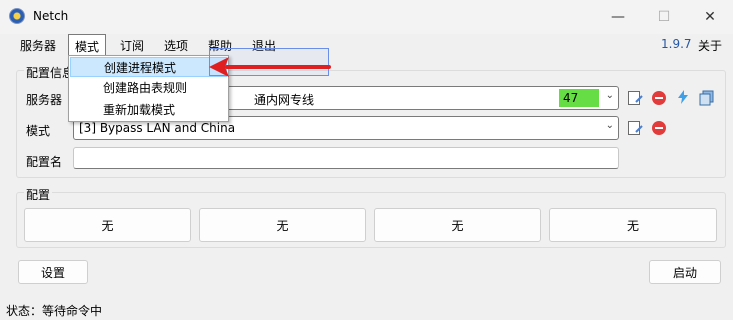 The width and height of the screenshot is (733, 320). I want to click on speed-test-icon, so click(683, 97).